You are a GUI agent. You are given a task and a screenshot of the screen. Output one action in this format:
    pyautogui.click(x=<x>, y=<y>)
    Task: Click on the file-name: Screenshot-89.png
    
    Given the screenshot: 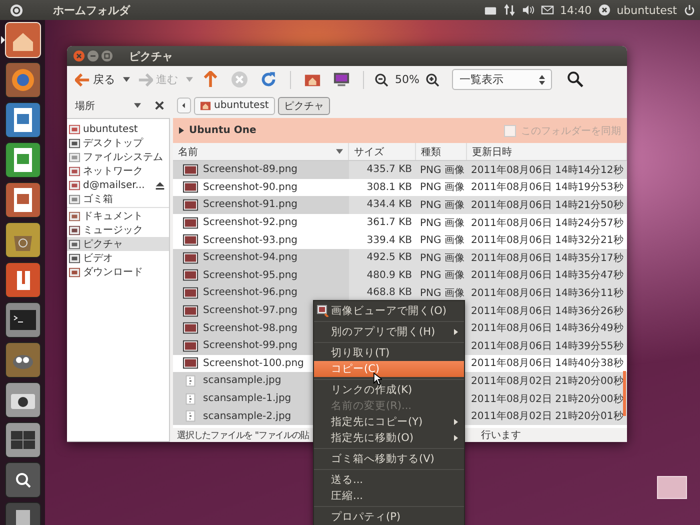 What is the action you would take?
    pyautogui.click(x=250, y=170)
    